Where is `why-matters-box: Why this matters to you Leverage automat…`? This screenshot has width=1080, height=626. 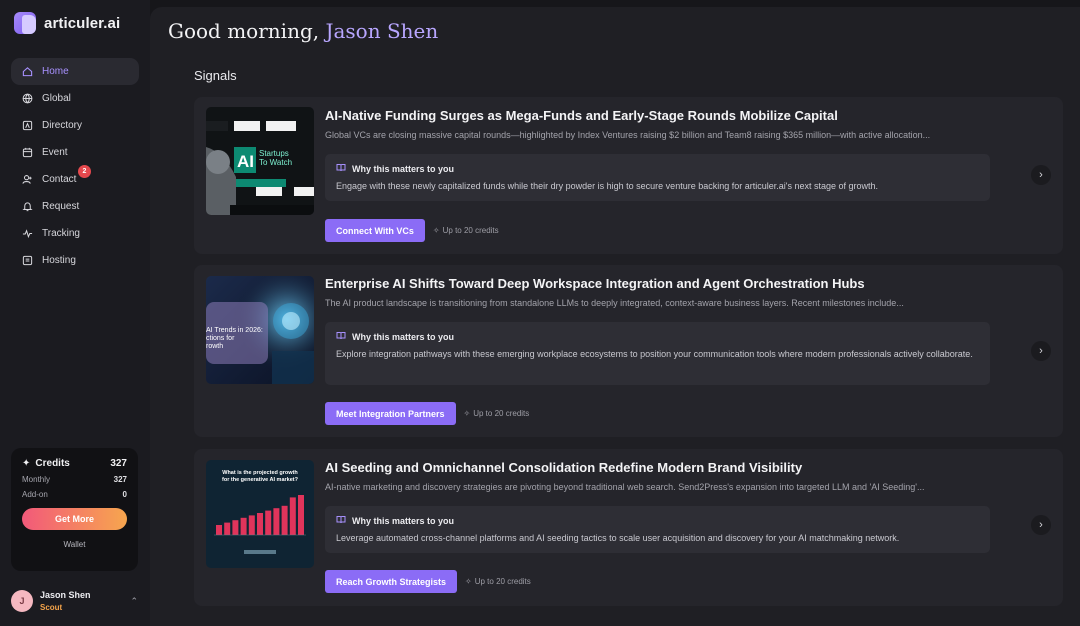
why-matters-box: Why this matters to you Leverage automat… is located at coordinates (657, 529).